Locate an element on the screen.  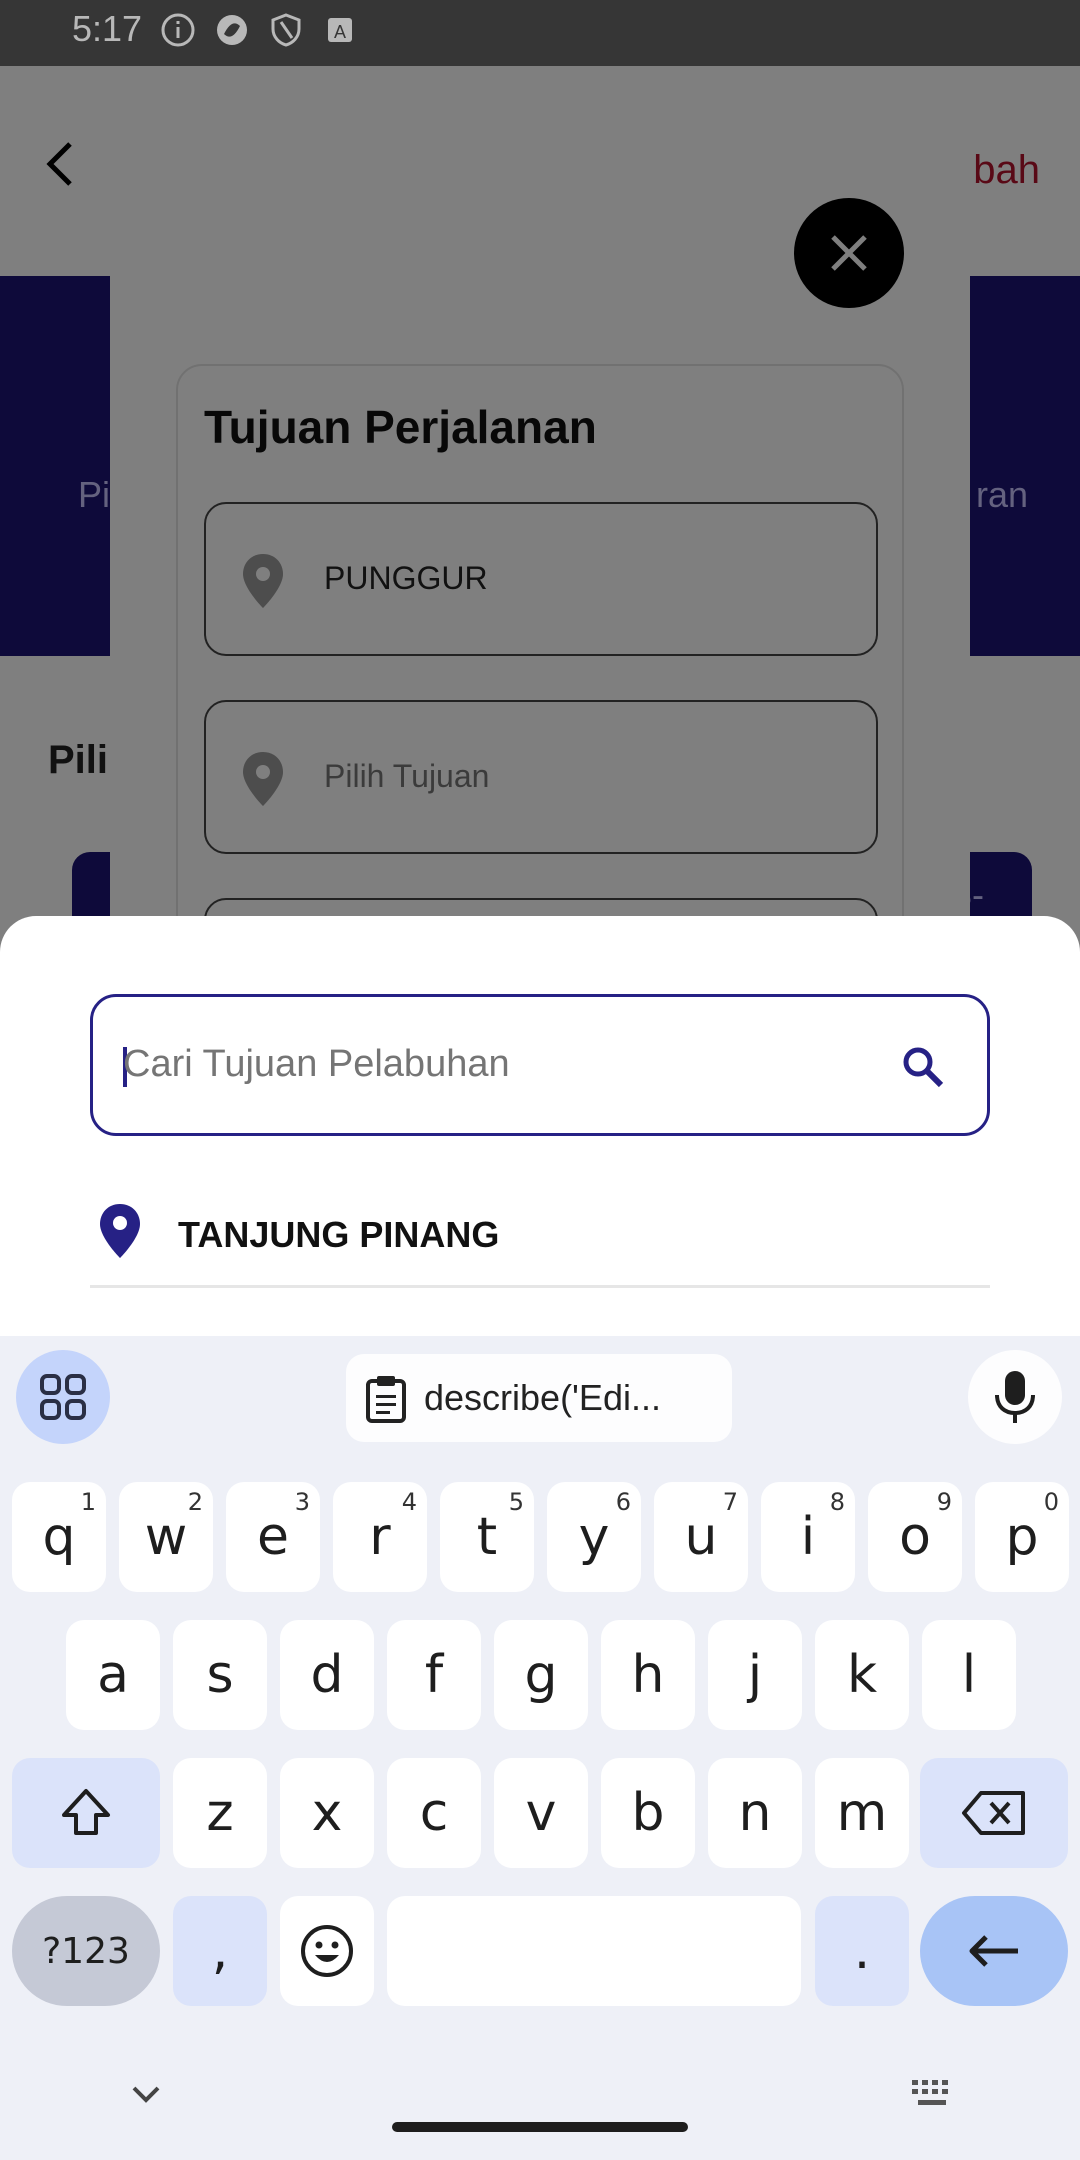
grid-icon is located at coordinates (63, 1397).